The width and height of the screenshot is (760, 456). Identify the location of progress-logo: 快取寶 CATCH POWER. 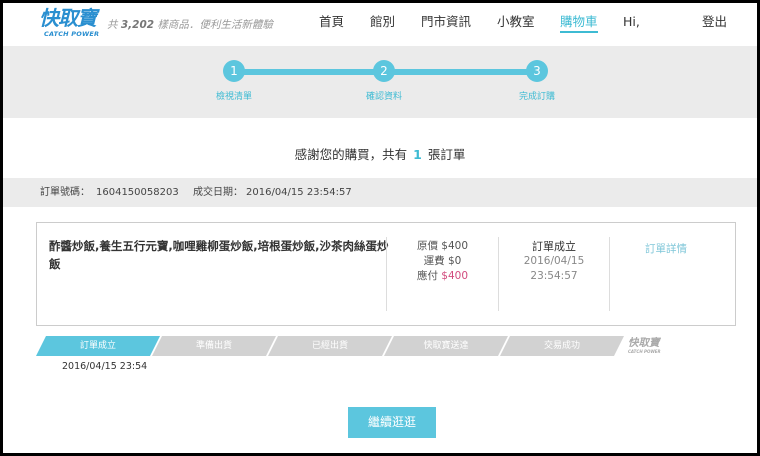
(644, 345).